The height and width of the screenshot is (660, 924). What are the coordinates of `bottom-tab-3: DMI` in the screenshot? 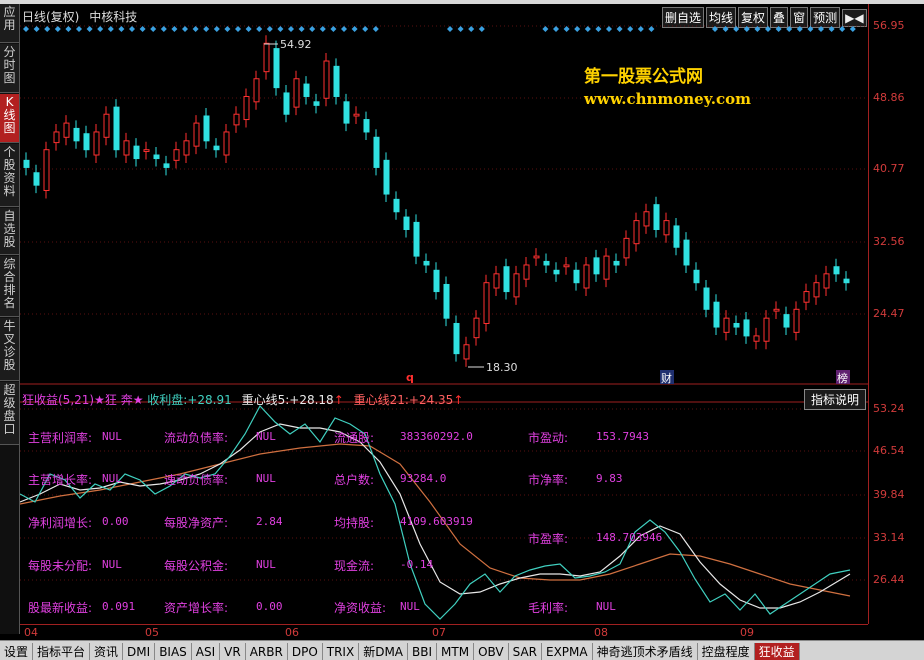 It's located at (139, 651).